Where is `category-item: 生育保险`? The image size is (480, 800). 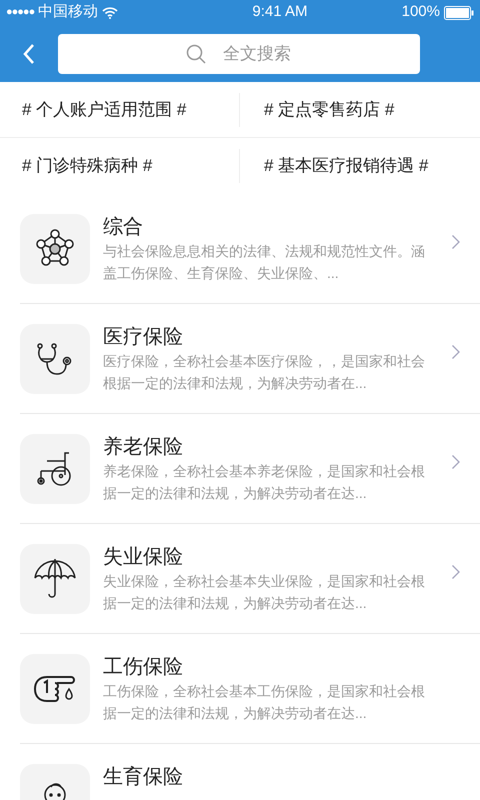
category-item: 生育保险 is located at coordinates (240, 772).